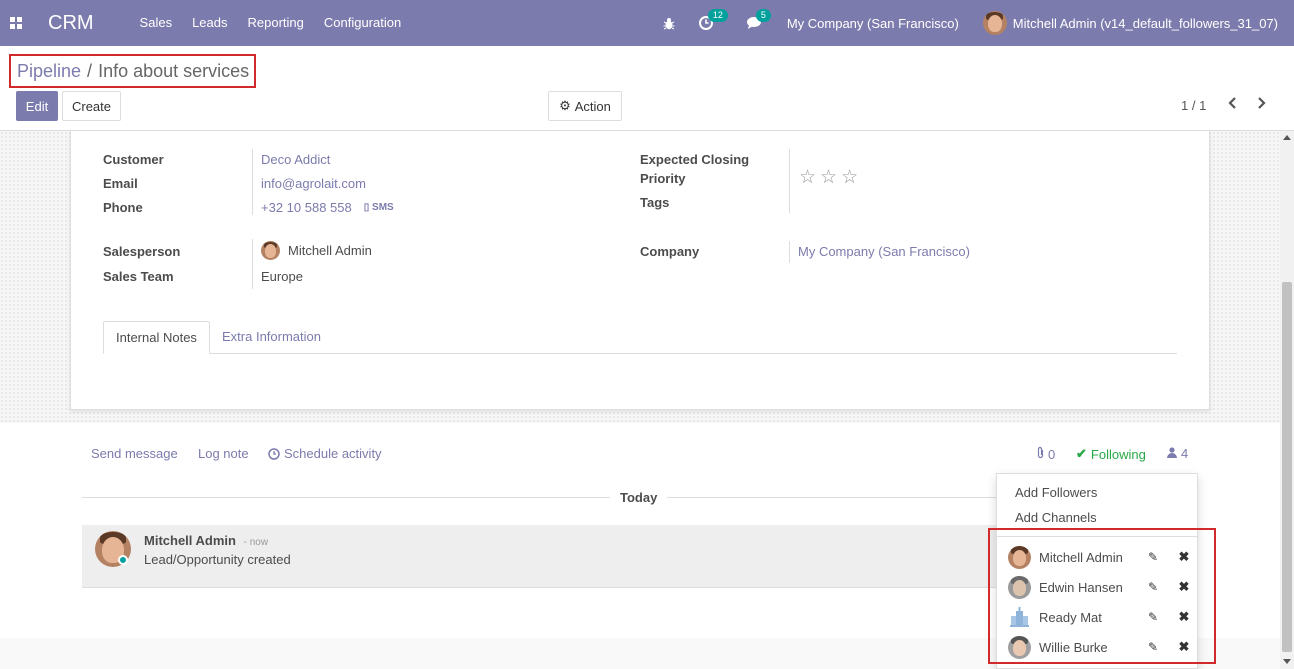 The height and width of the screenshot is (669, 1294). I want to click on menu-item-configuration: Configuration, so click(362, 23).